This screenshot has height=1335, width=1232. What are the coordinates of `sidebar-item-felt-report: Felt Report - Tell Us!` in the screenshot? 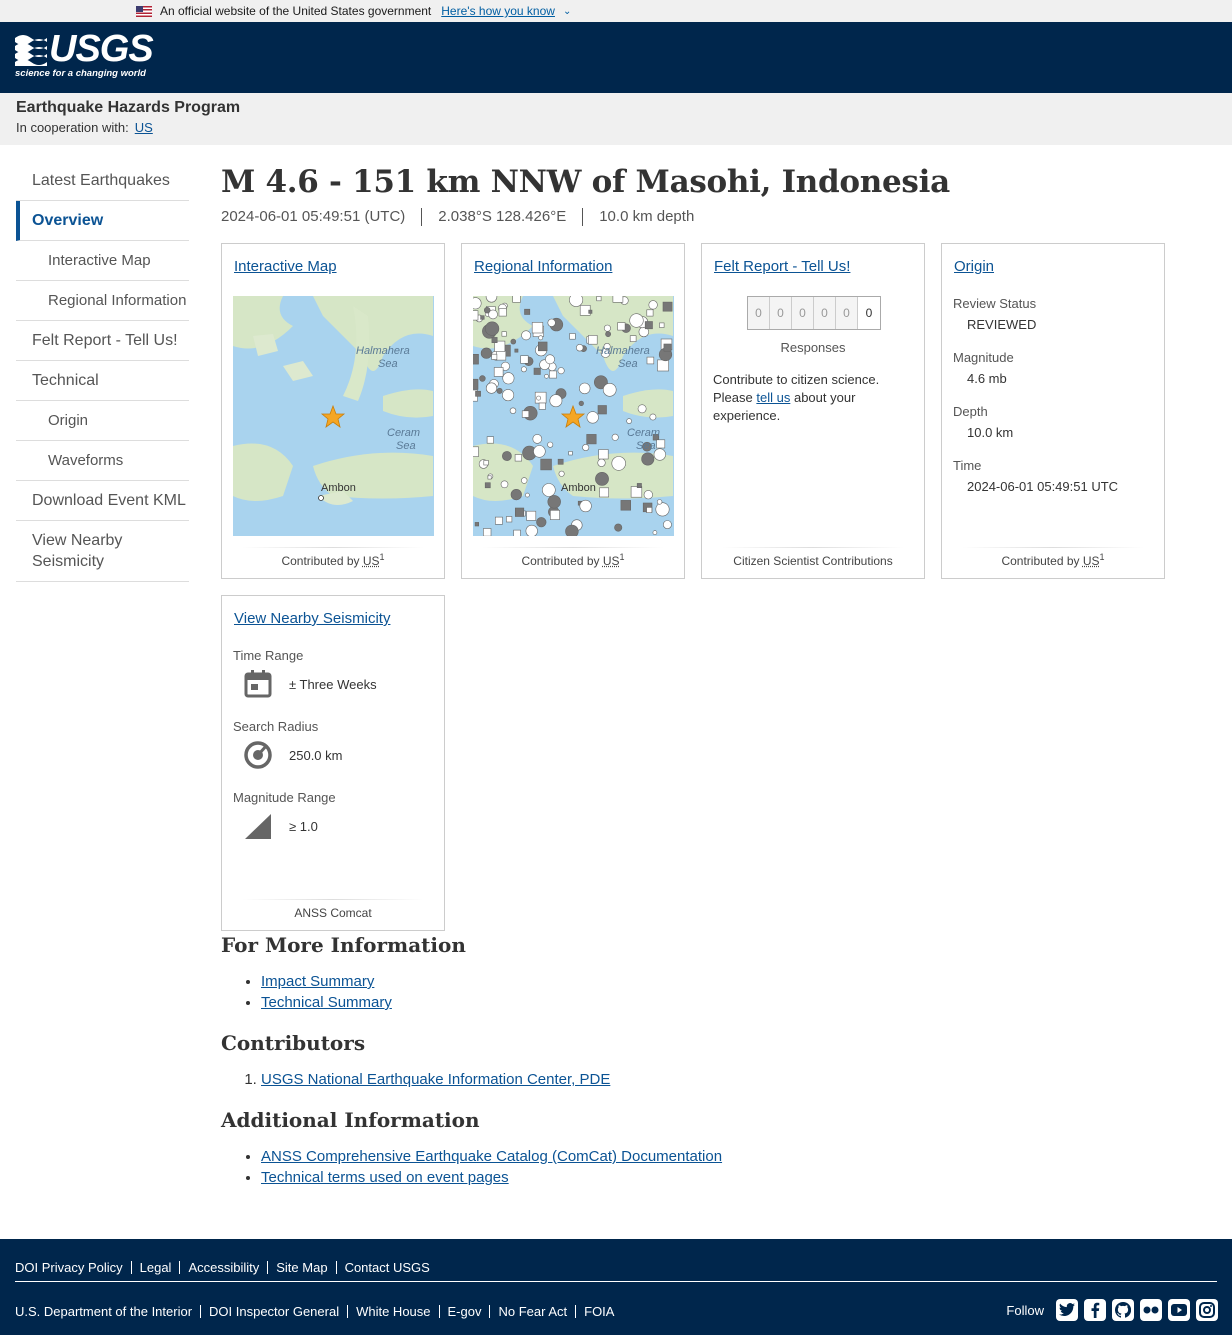 It's located at (102, 341).